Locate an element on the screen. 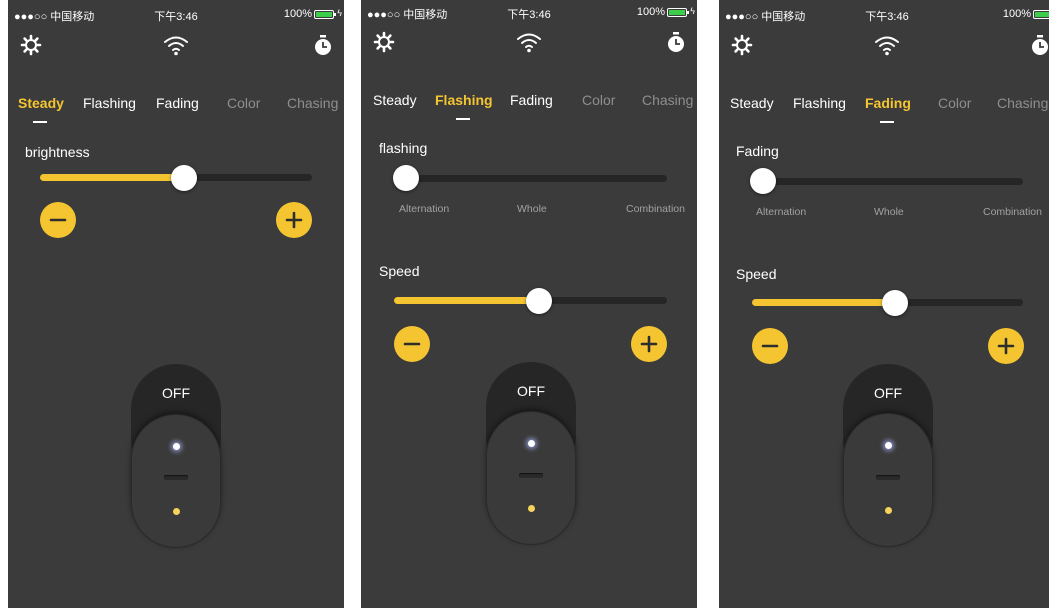  flashing-mode-slider is located at coordinates (530, 178).